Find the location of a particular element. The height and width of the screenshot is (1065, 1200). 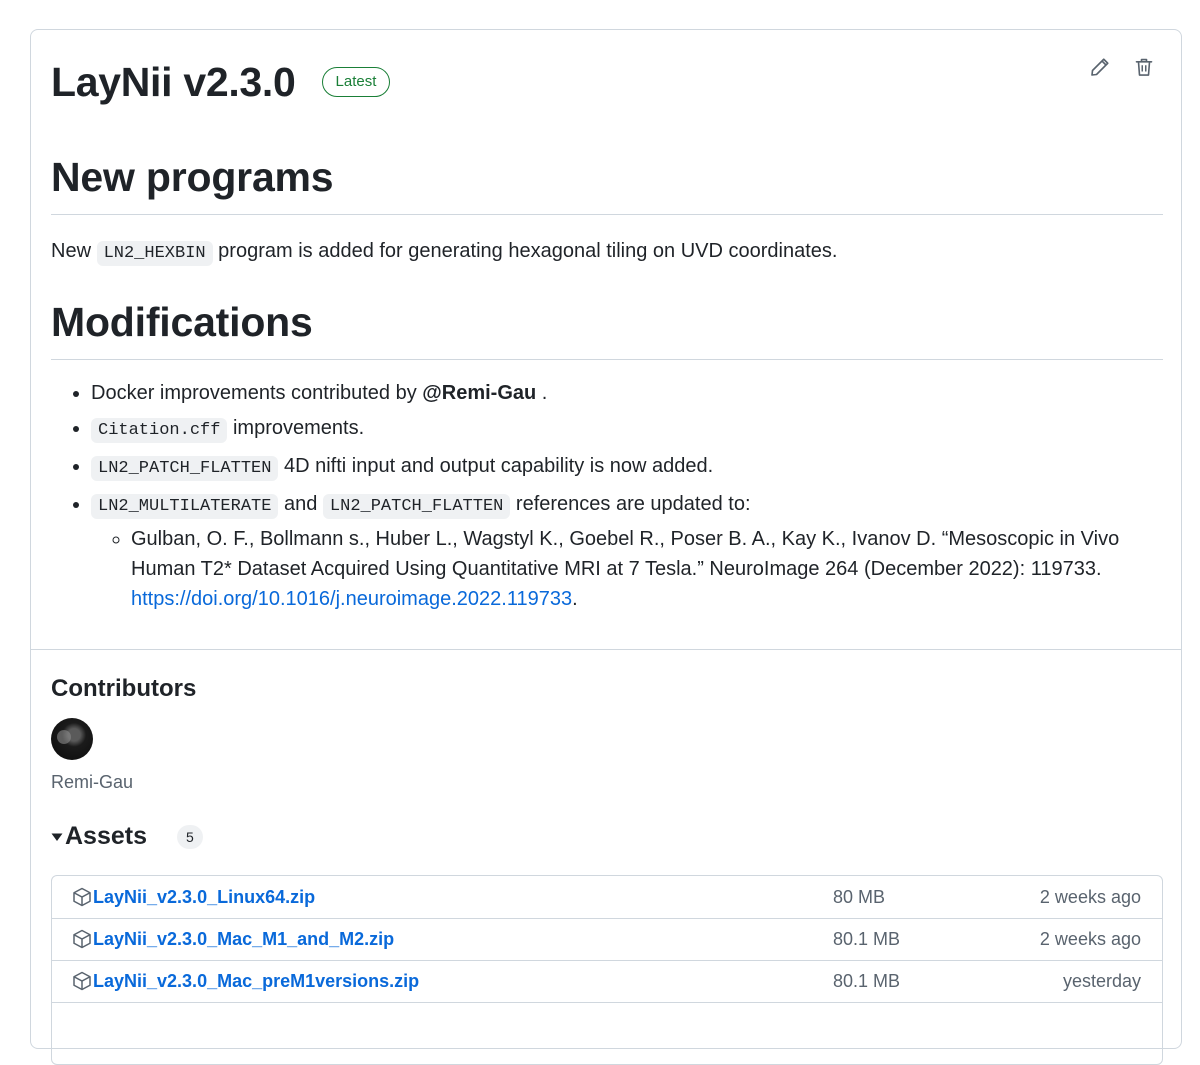

pencil-icon is located at coordinates (1100, 67).